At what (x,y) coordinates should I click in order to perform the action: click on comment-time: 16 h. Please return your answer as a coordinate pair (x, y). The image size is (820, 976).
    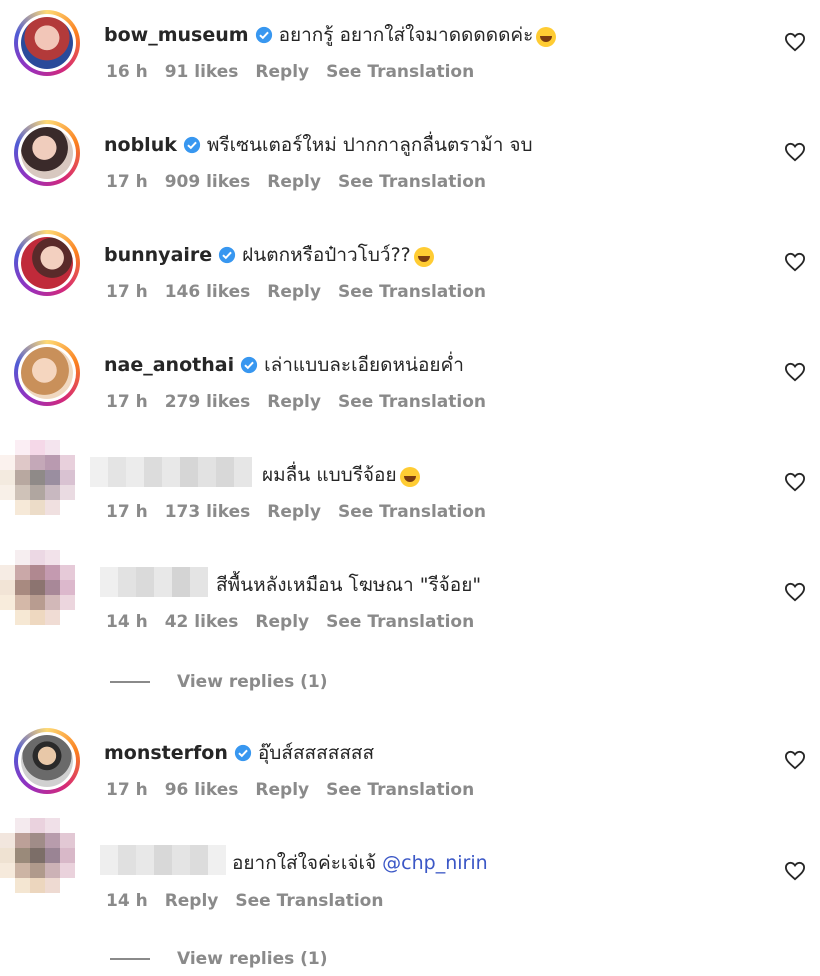
    Looking at the image, I should click on (127, 72).